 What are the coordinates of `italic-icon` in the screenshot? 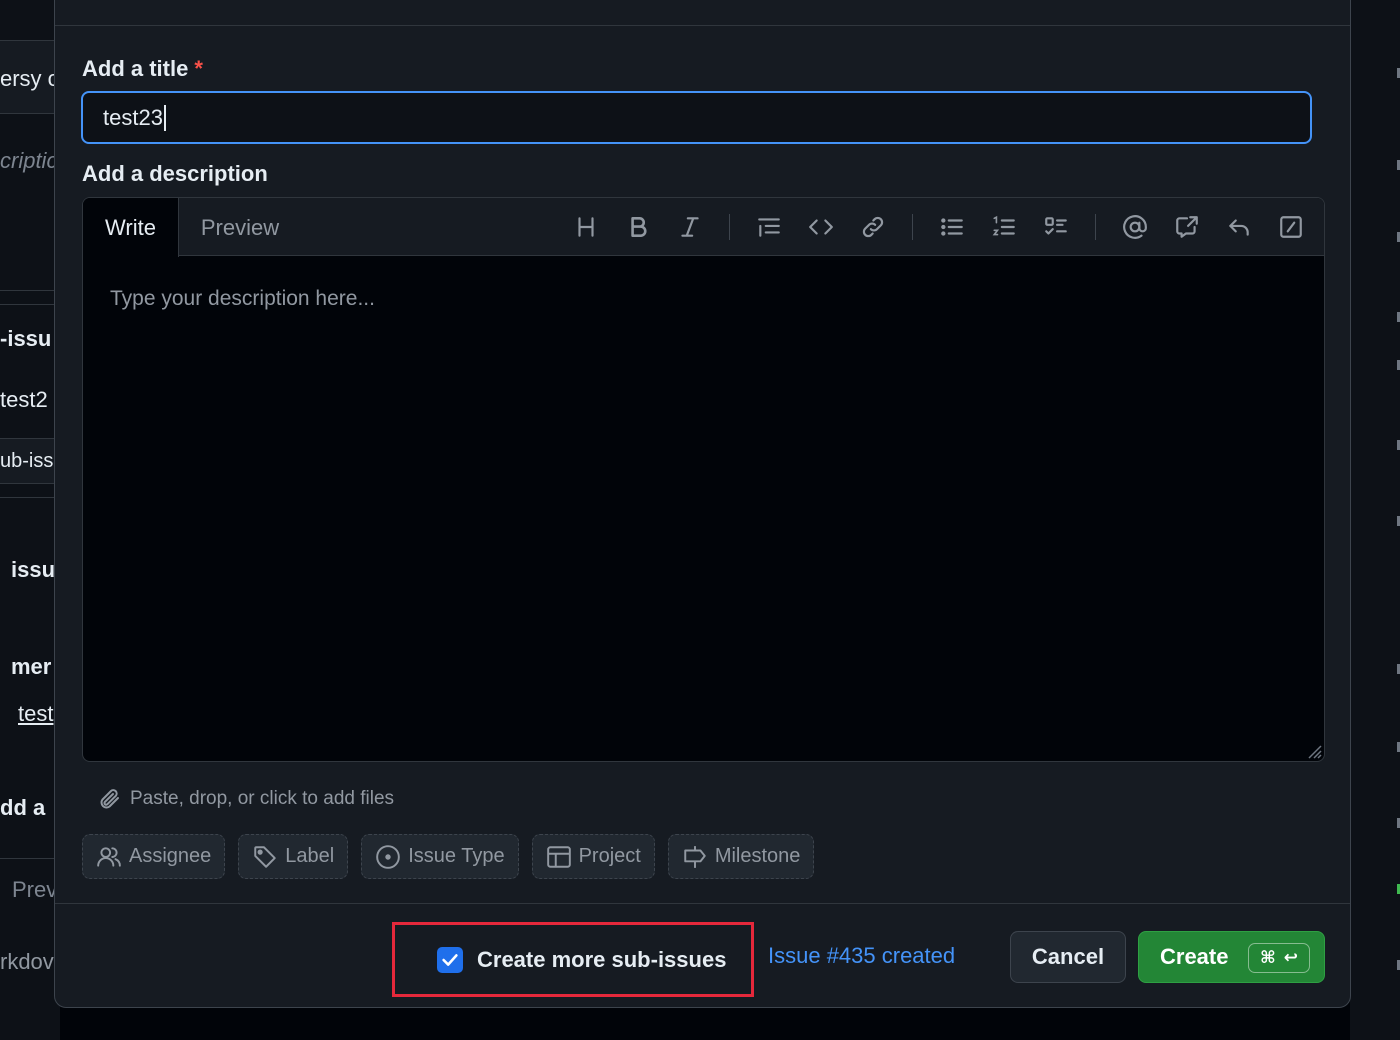 It's located at (690, 227).